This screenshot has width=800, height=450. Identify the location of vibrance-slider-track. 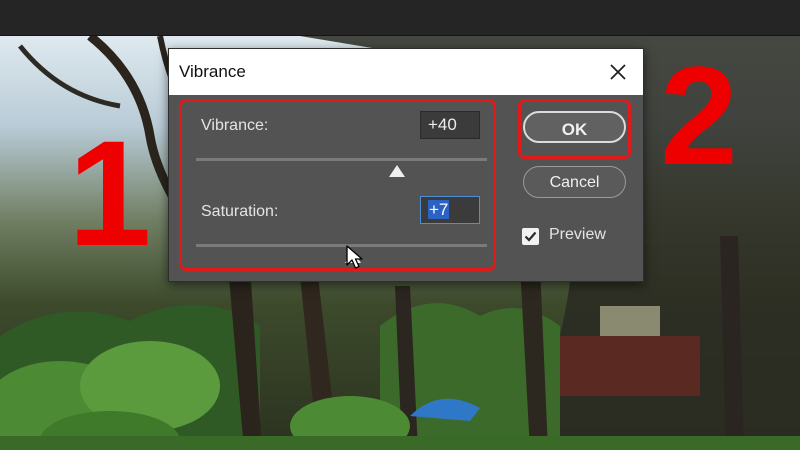
(341, 159).